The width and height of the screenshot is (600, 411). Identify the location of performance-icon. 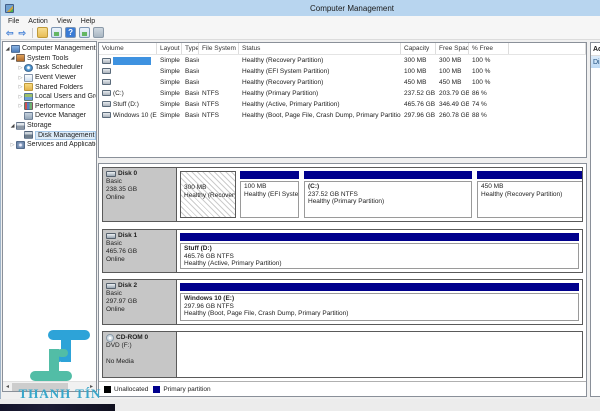
(28, 106).